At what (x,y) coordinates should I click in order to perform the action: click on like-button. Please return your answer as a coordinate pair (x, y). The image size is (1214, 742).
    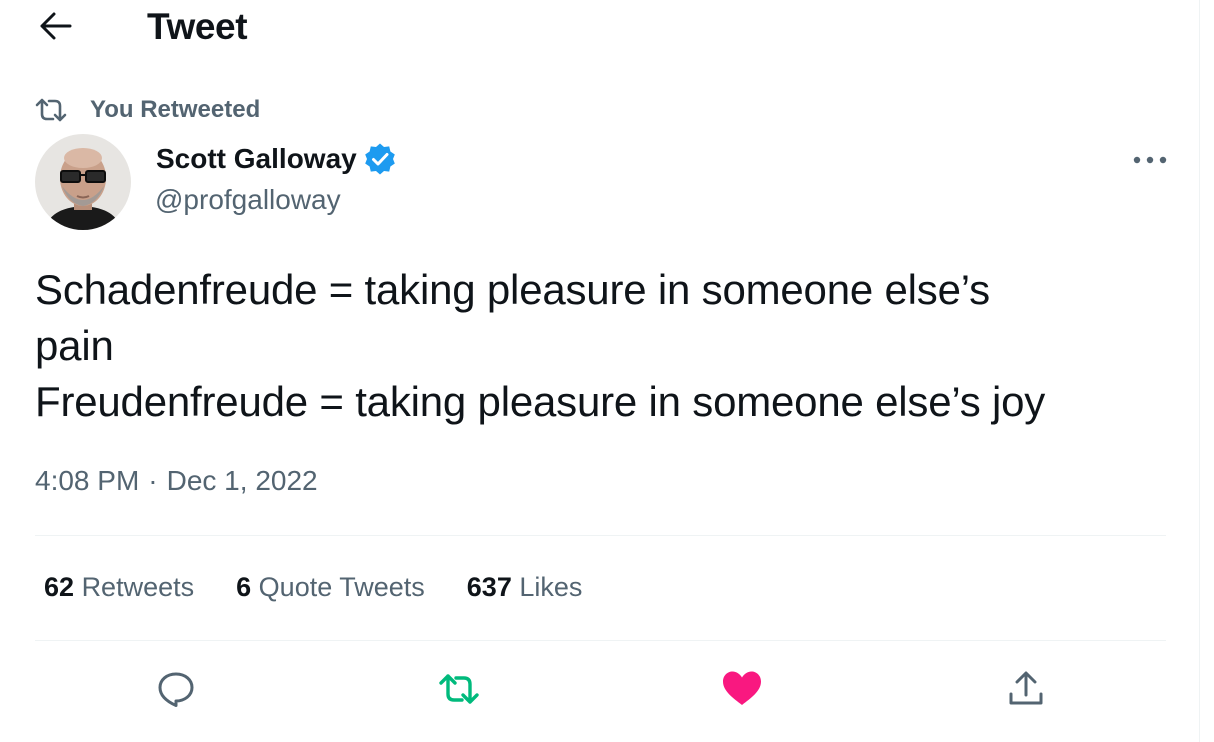
    Looking at the image, I should click on (742, 689).